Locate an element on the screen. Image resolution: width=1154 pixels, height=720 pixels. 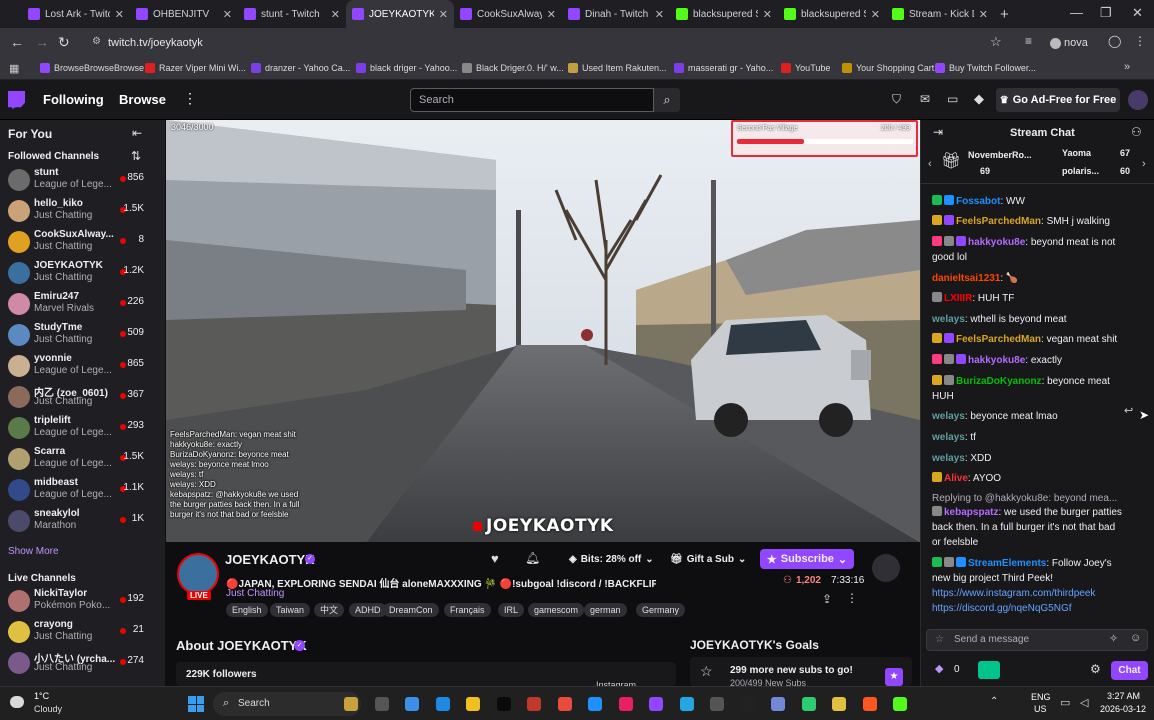
sidebar-channel: yvonnie League of Lege... 865 is located at coordinates (82, 366).